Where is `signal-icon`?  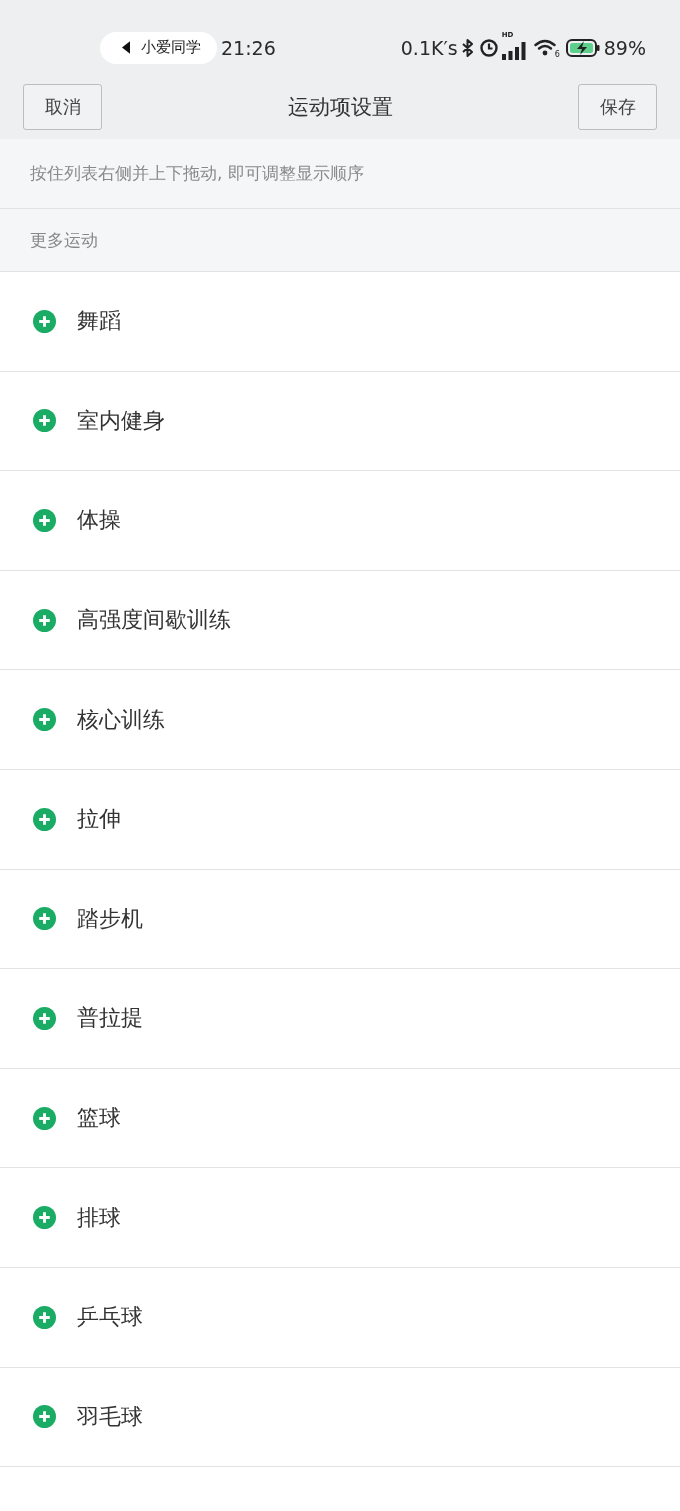
signal-icon is located at coordinates (513, 50).